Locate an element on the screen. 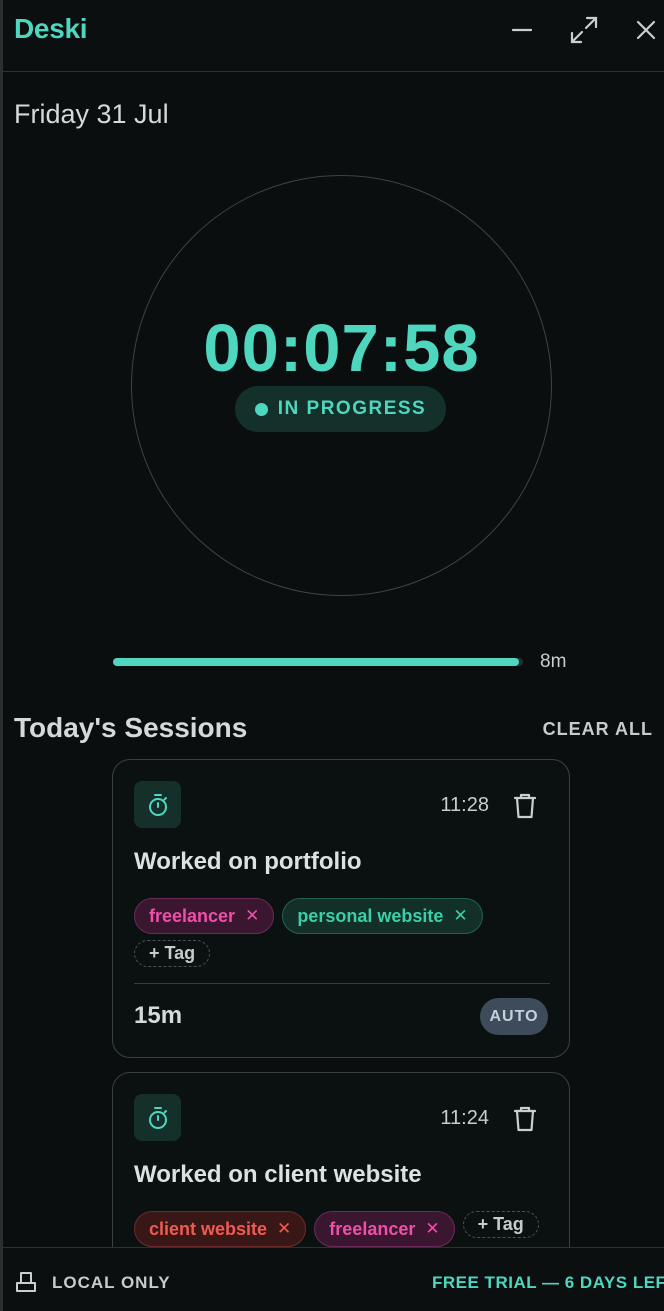 This screenshot has height=1311, width=664. storage-mode-label: LOCAL ONLY is located at coordinates (111, 1282).